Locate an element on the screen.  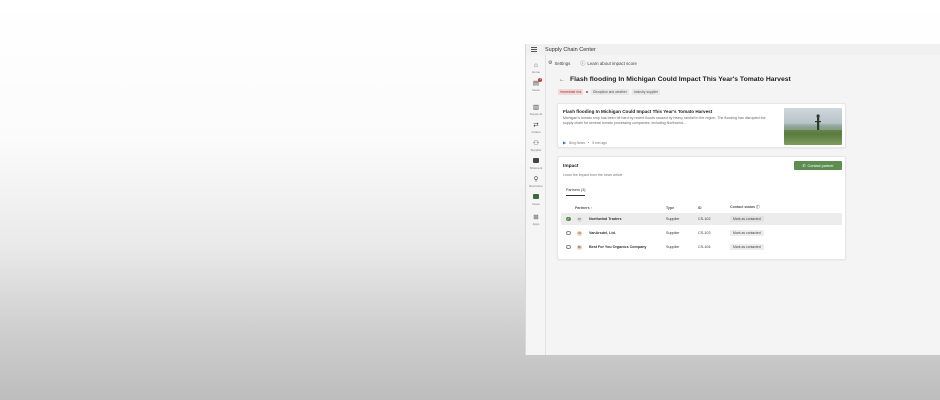
gear-icon: ⚙ is located at coordinates (550, 63).